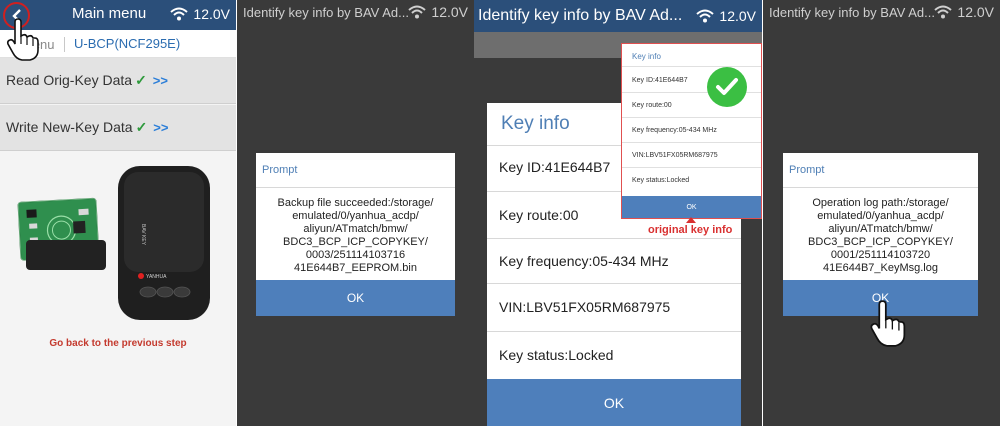 The image size is (1000, 426). Describe the element at coordinates (64, 44) in the screenshot. I see `breadcrumb-separator` at that location.